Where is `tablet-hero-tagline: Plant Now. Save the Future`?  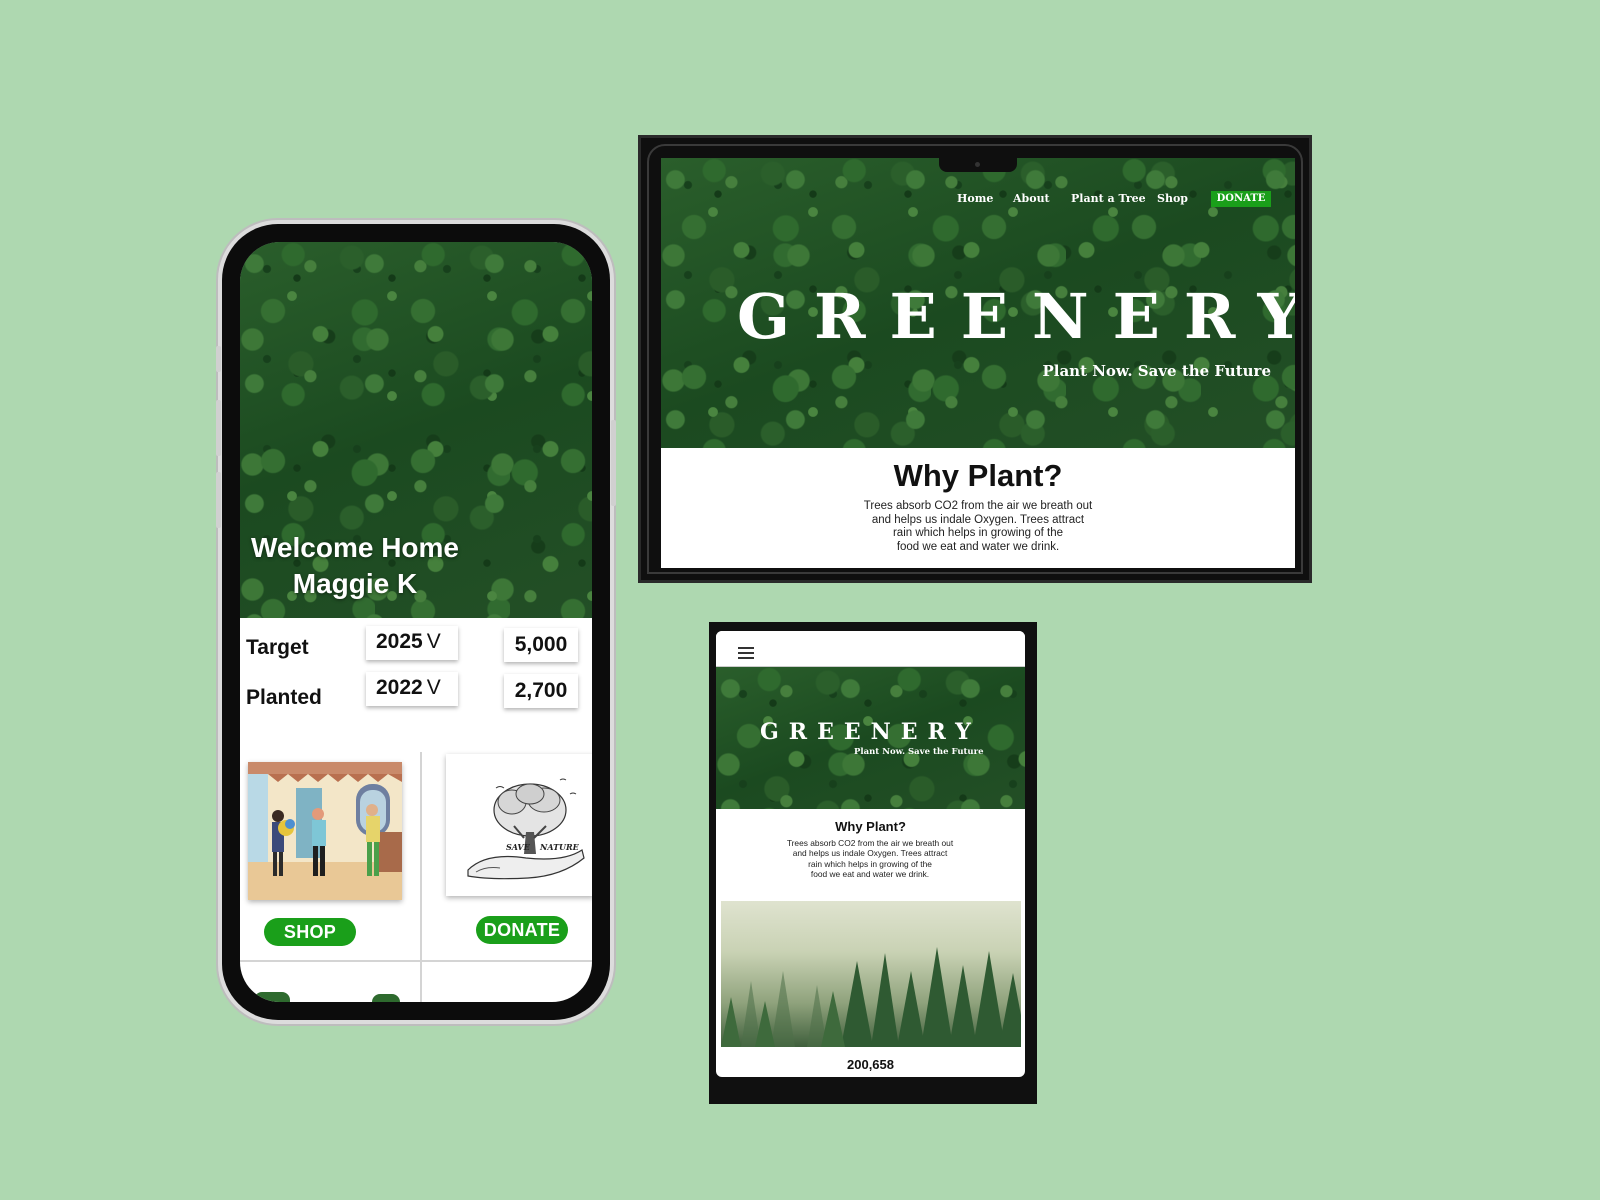 tablet-hero-tagline: Plant Now. Save the Future is located at coordinates (919, 752).